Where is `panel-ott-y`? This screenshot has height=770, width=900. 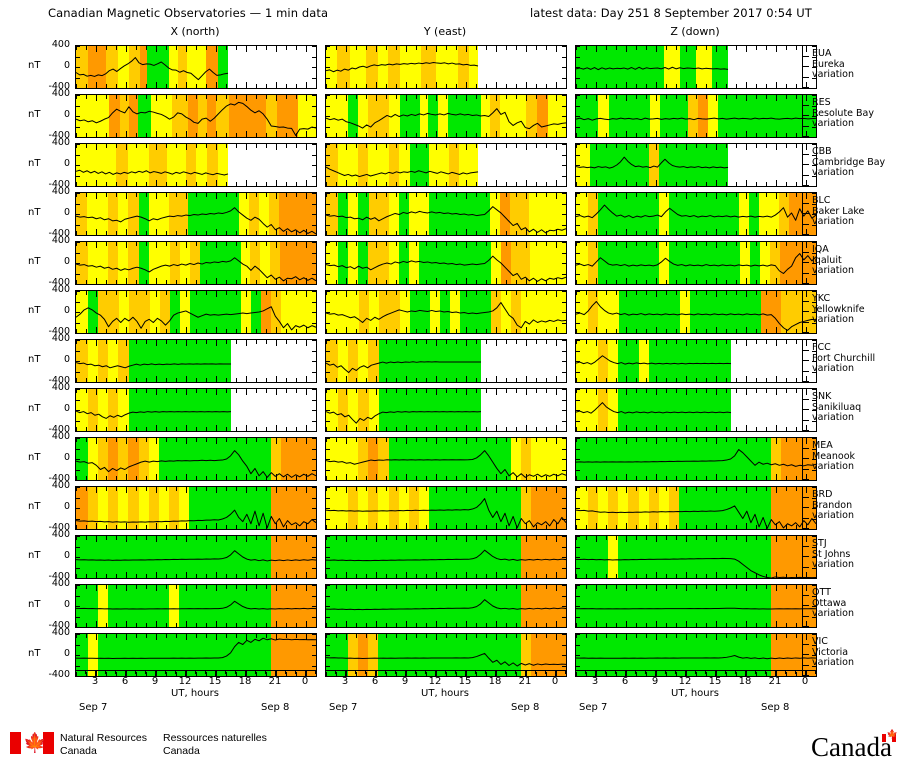 panel-ott-y is located at coordinates (446, 606).